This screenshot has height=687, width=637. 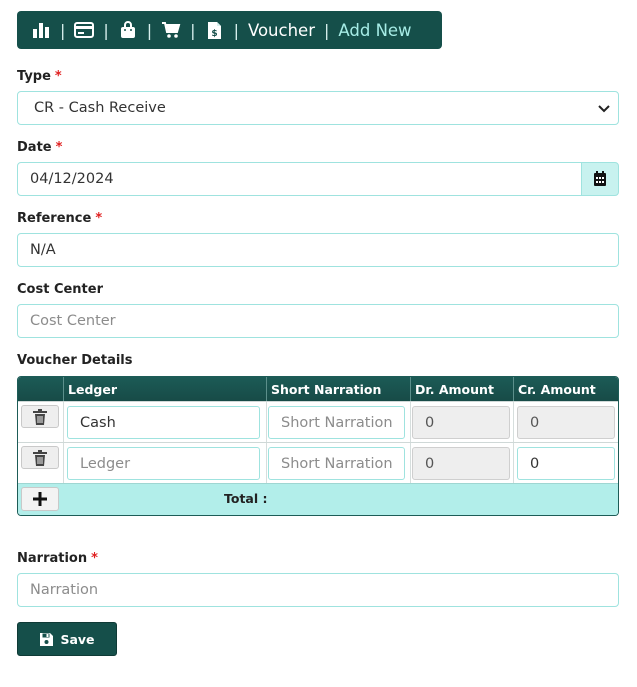 I want to click on add-row-button, so click(x=40, y=499).